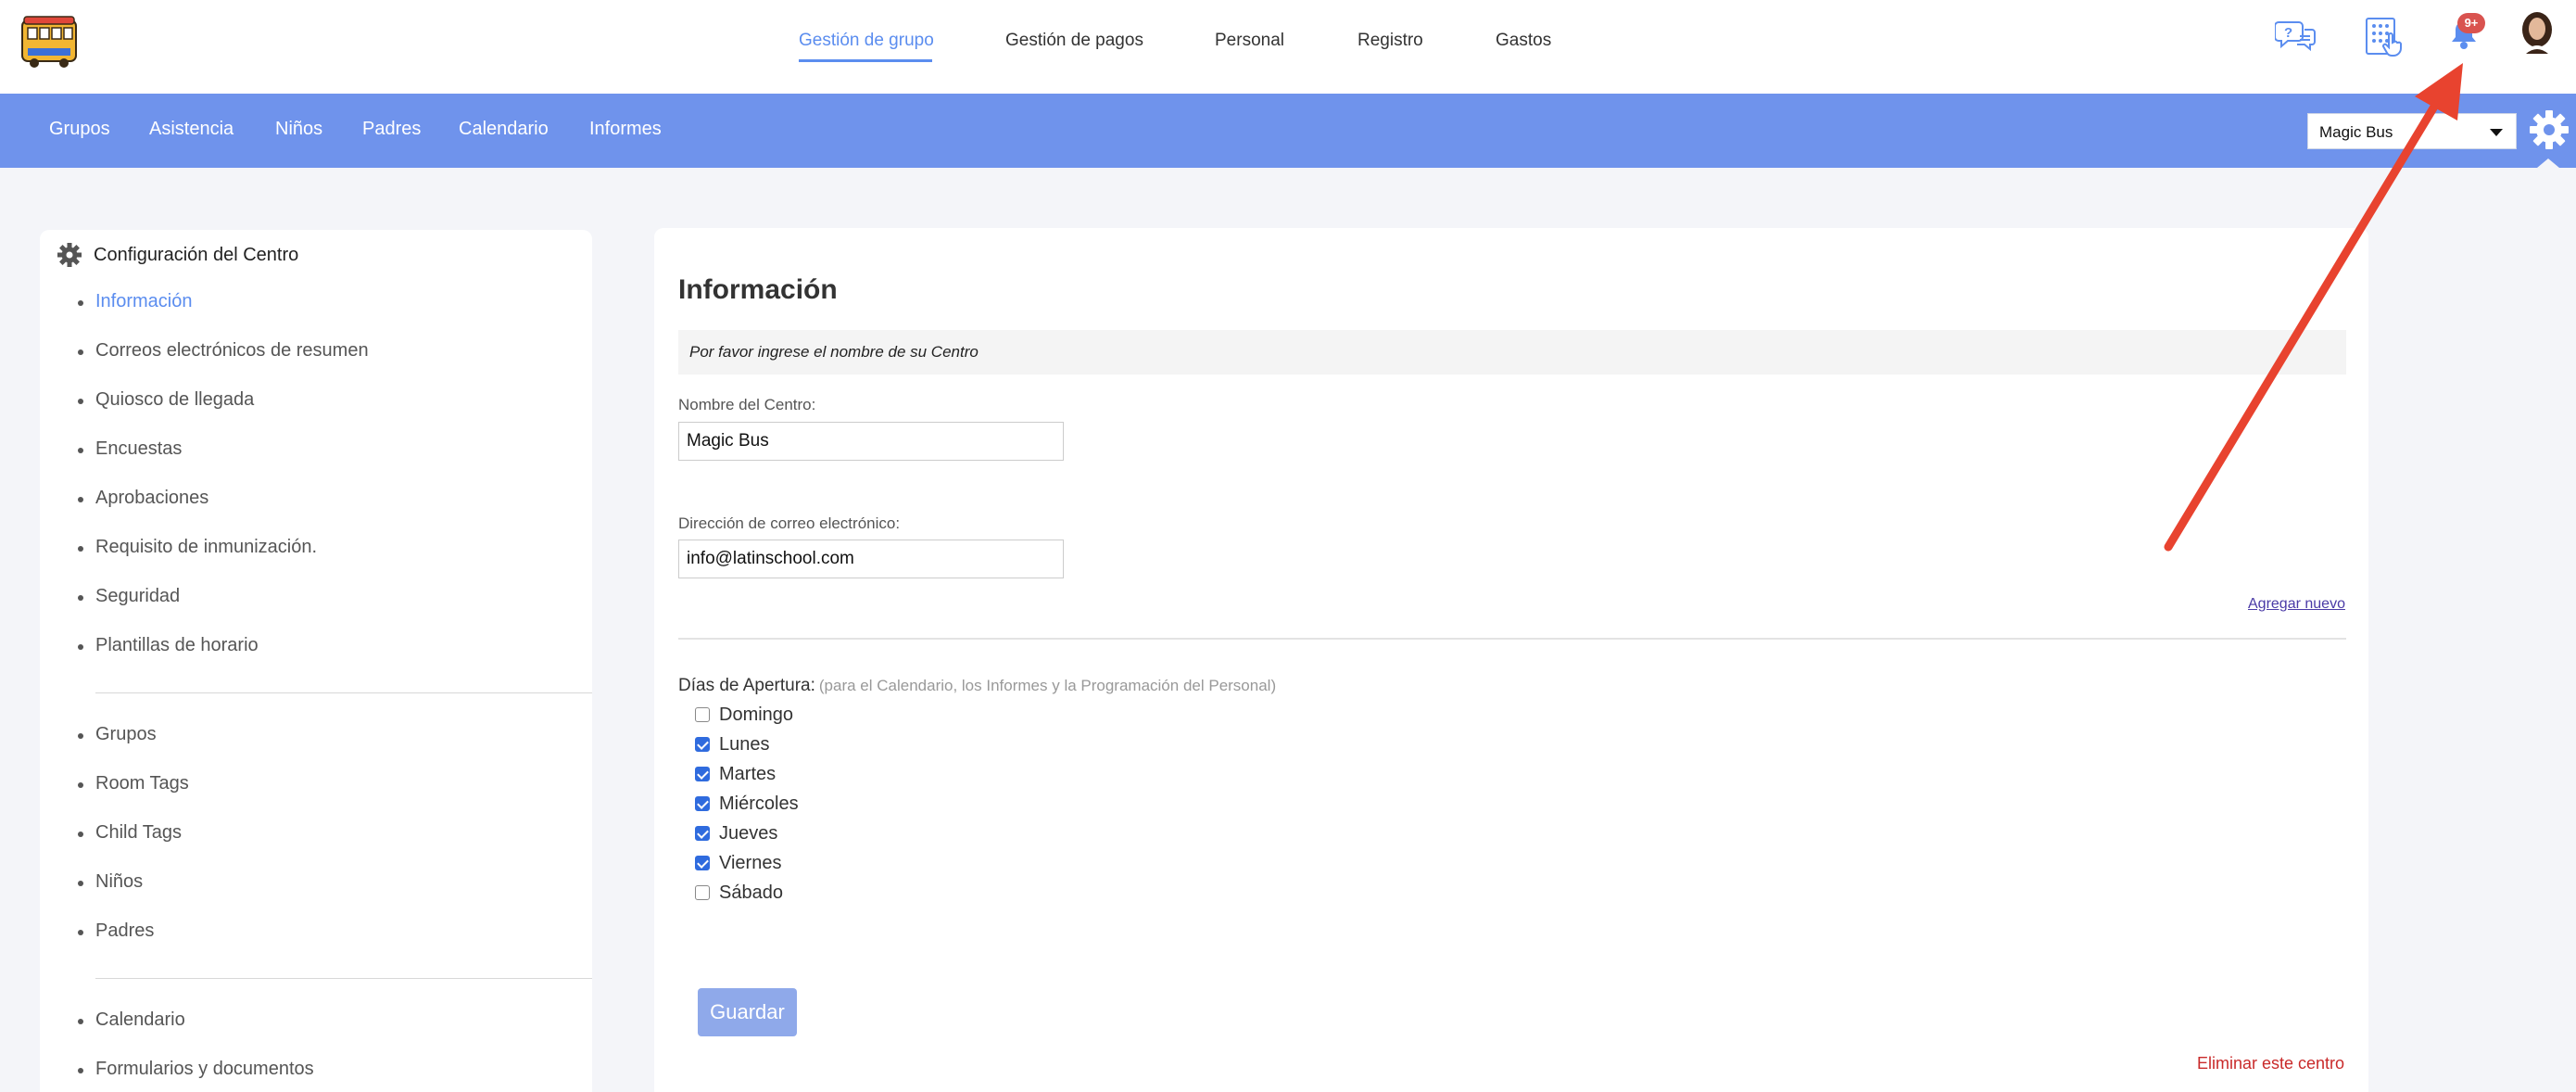 The width and height of the screenshot is (2576, 1092). What do you see at coordinates (2296, 36) in the screenshot?
I see `help-chat-icon: ?` at bounding box center [2296, 36].